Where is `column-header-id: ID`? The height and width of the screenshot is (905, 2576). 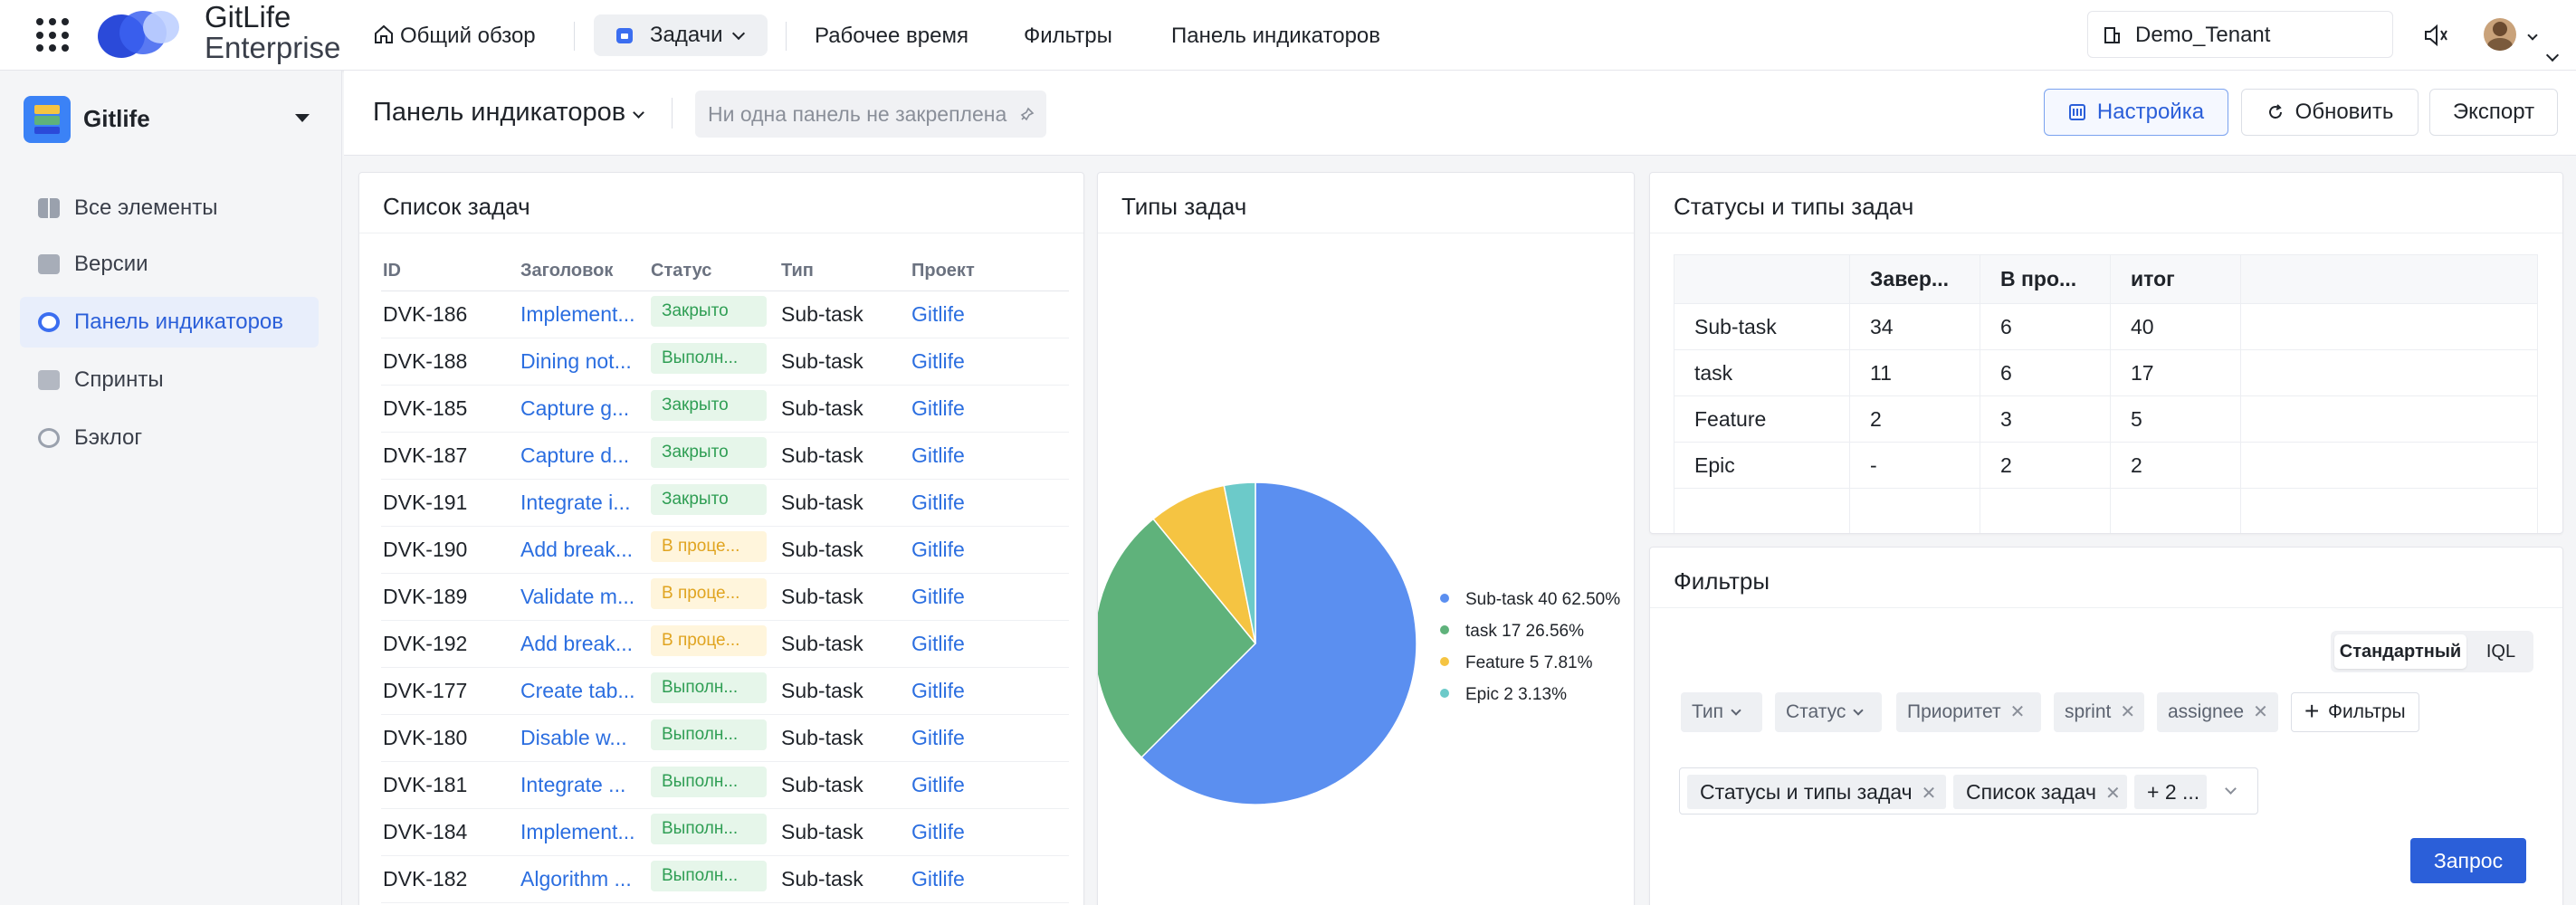 column-header-id: ID is located at coordinates (450, 271).